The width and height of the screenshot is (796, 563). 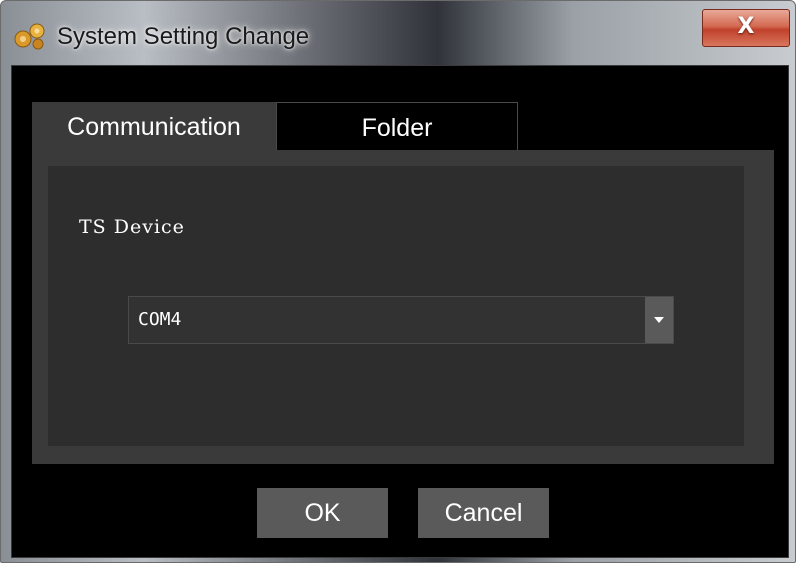 What do you see at coordinates (183, 36) in the screenshot?
I see `window-title: System Setting Change` at bounding box center [183, 36].